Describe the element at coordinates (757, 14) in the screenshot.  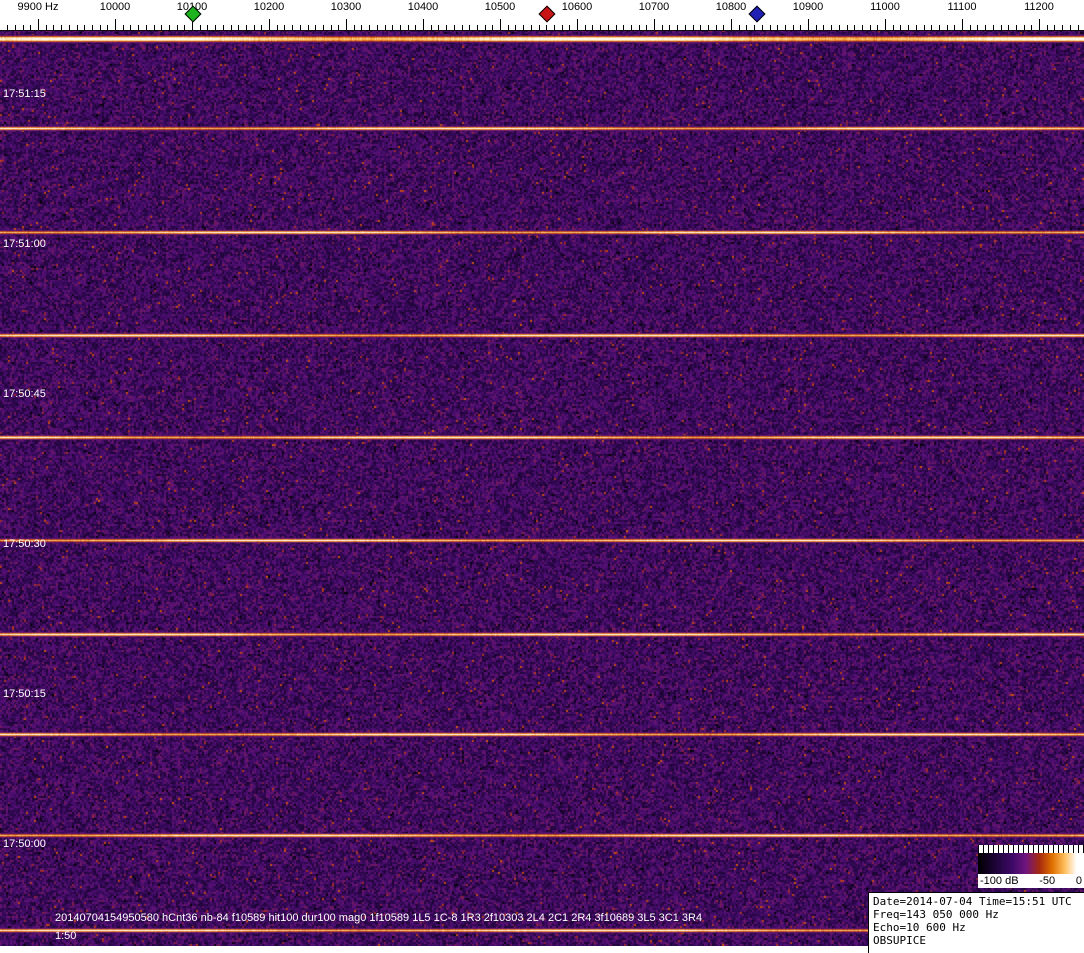
I see `blue-diamond-marker` at that location.